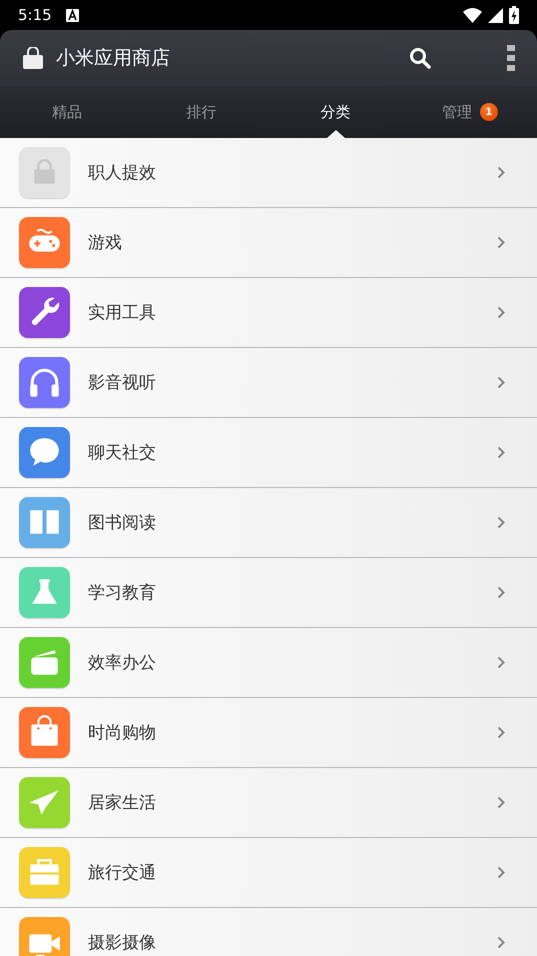 This screenshot has height=956, width=537. Describe the element at coordinates (201, 112) in the screenshot. I see `tab: 排行` at that location.